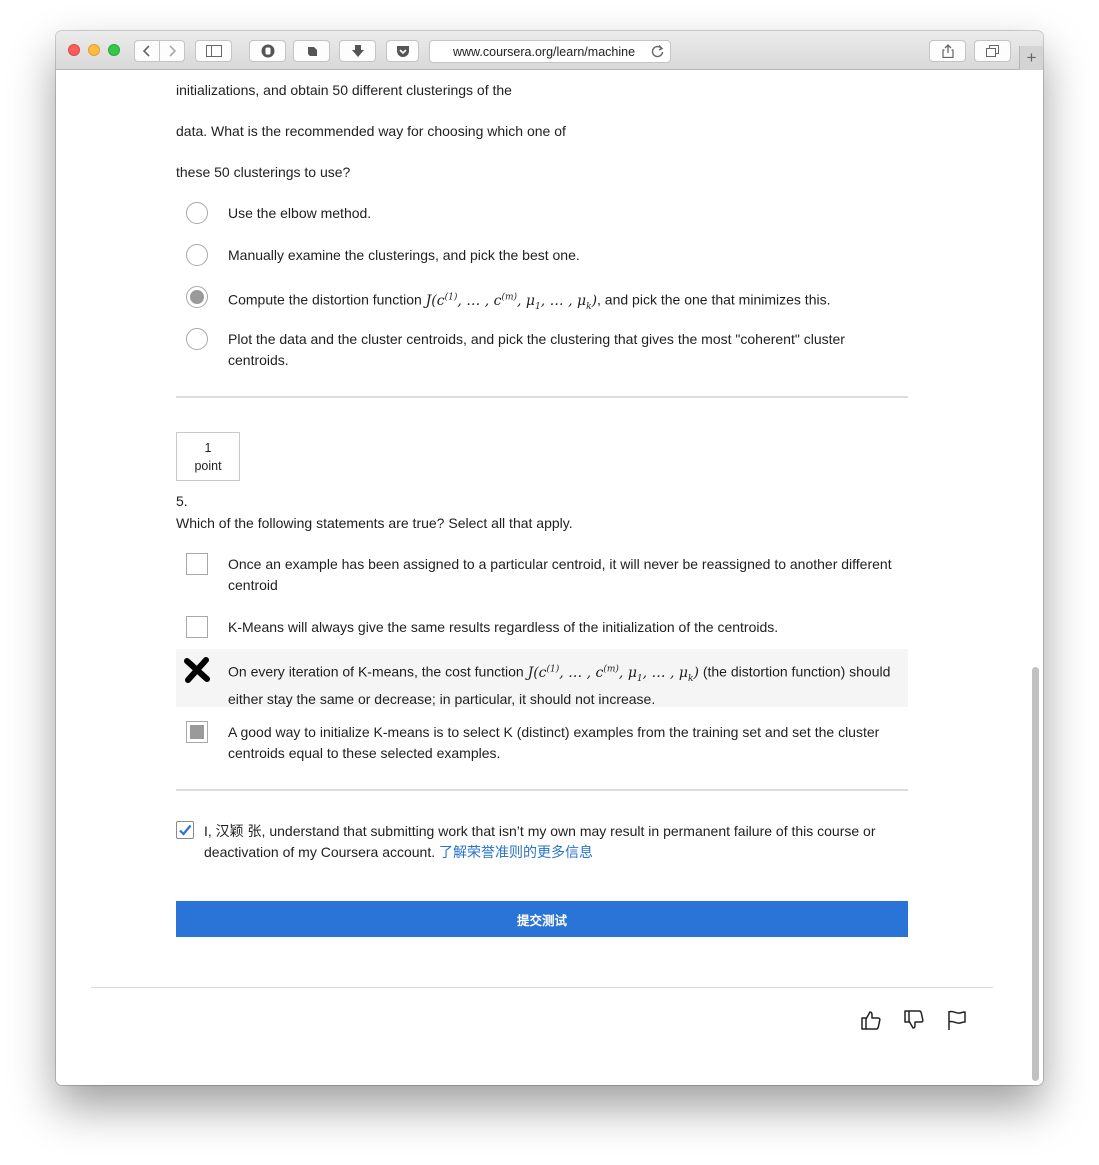 Image resolution: width=1099 pixels, height=1165 pixels. I want to click on pocket-button, so click(402, 51).